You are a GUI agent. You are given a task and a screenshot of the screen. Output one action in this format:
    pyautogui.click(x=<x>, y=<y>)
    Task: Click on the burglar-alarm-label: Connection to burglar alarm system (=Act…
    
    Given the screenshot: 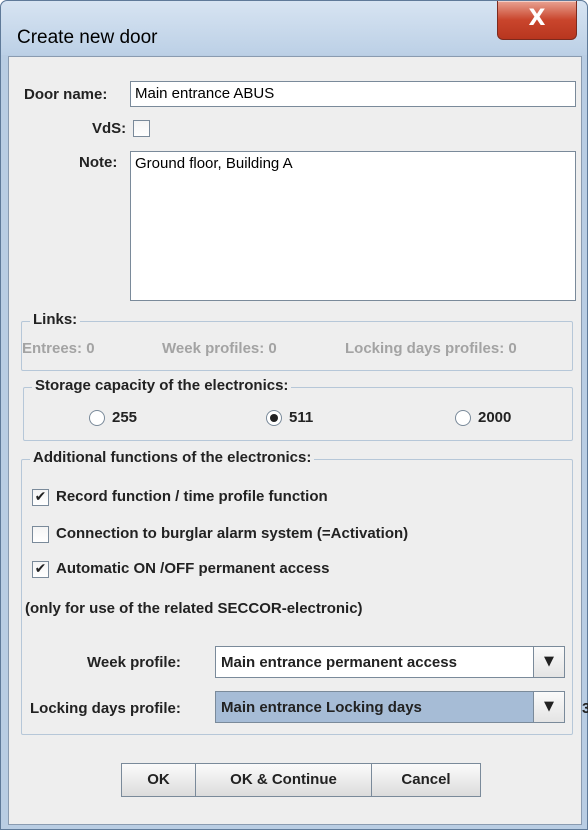 What is the action you would take?
    pyautogui.click(x=232, y=533)
    